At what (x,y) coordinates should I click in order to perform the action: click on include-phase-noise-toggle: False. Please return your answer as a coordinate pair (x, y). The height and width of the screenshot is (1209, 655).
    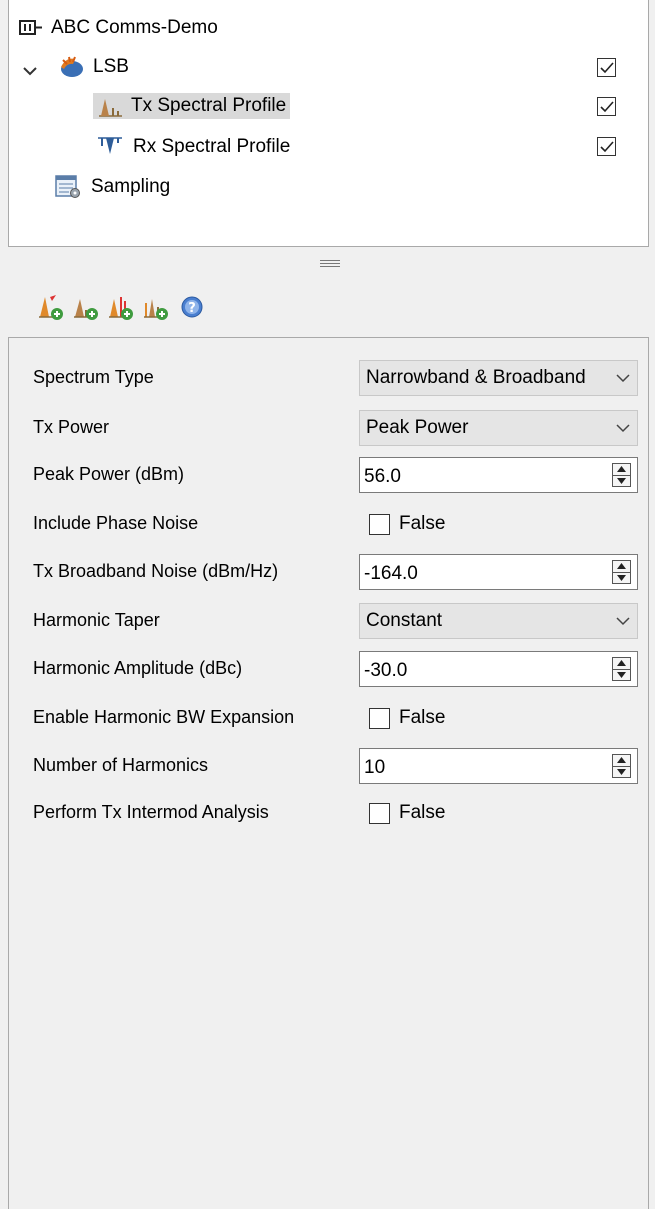
    Looking at the image, I should click on (498, 524).